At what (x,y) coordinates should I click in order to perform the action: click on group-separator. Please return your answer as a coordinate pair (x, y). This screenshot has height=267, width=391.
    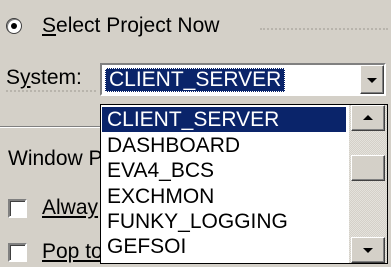
    Looking at the image, I should click on (50, 127).